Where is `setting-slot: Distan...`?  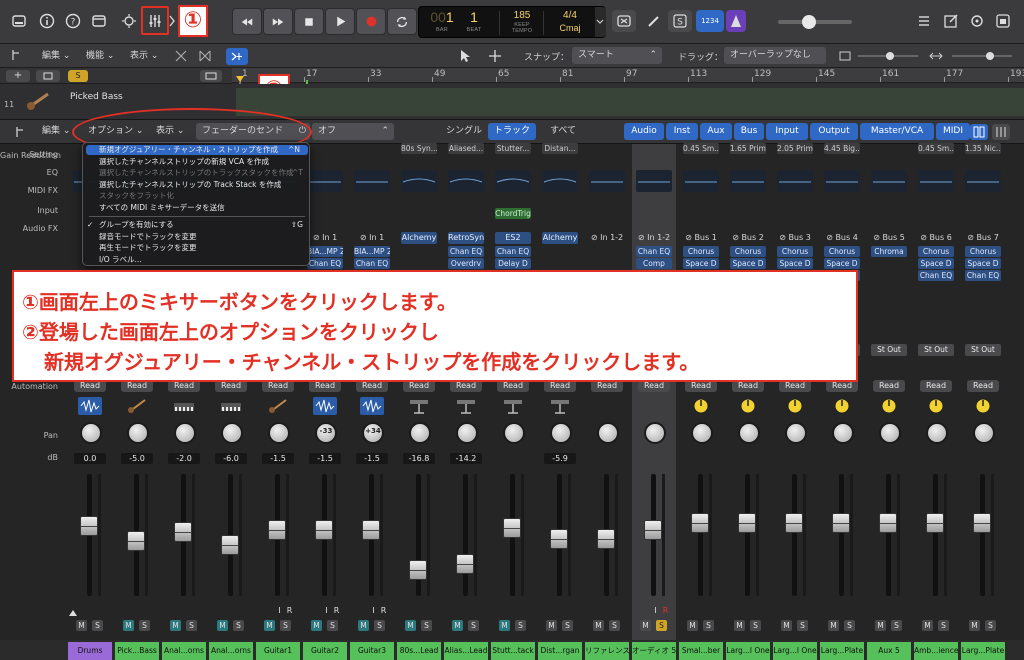
setting-slot: Distan... is located at coordinates (560, 148).